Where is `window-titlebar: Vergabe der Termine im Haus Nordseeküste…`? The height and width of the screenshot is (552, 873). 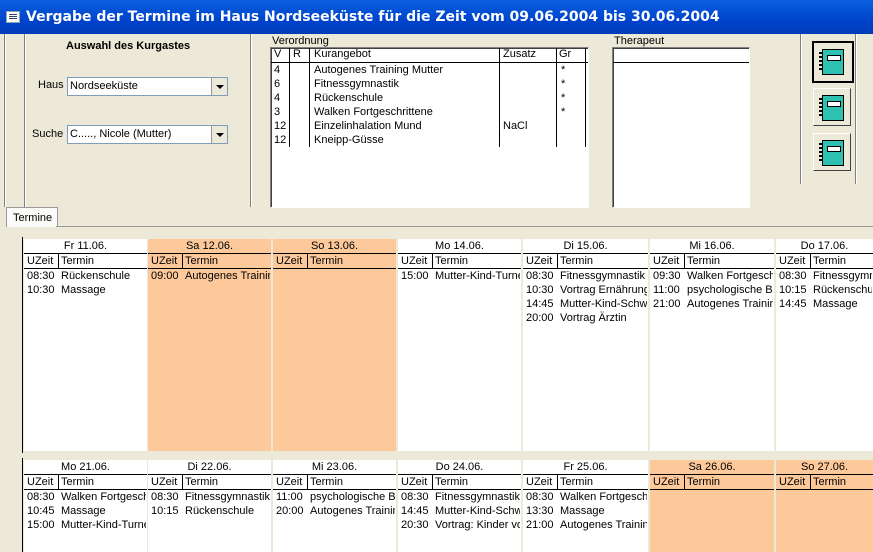 window-titlebar: Vergabe der Termine im Haus Nordseeküste… is located at coordinates (436, 17).